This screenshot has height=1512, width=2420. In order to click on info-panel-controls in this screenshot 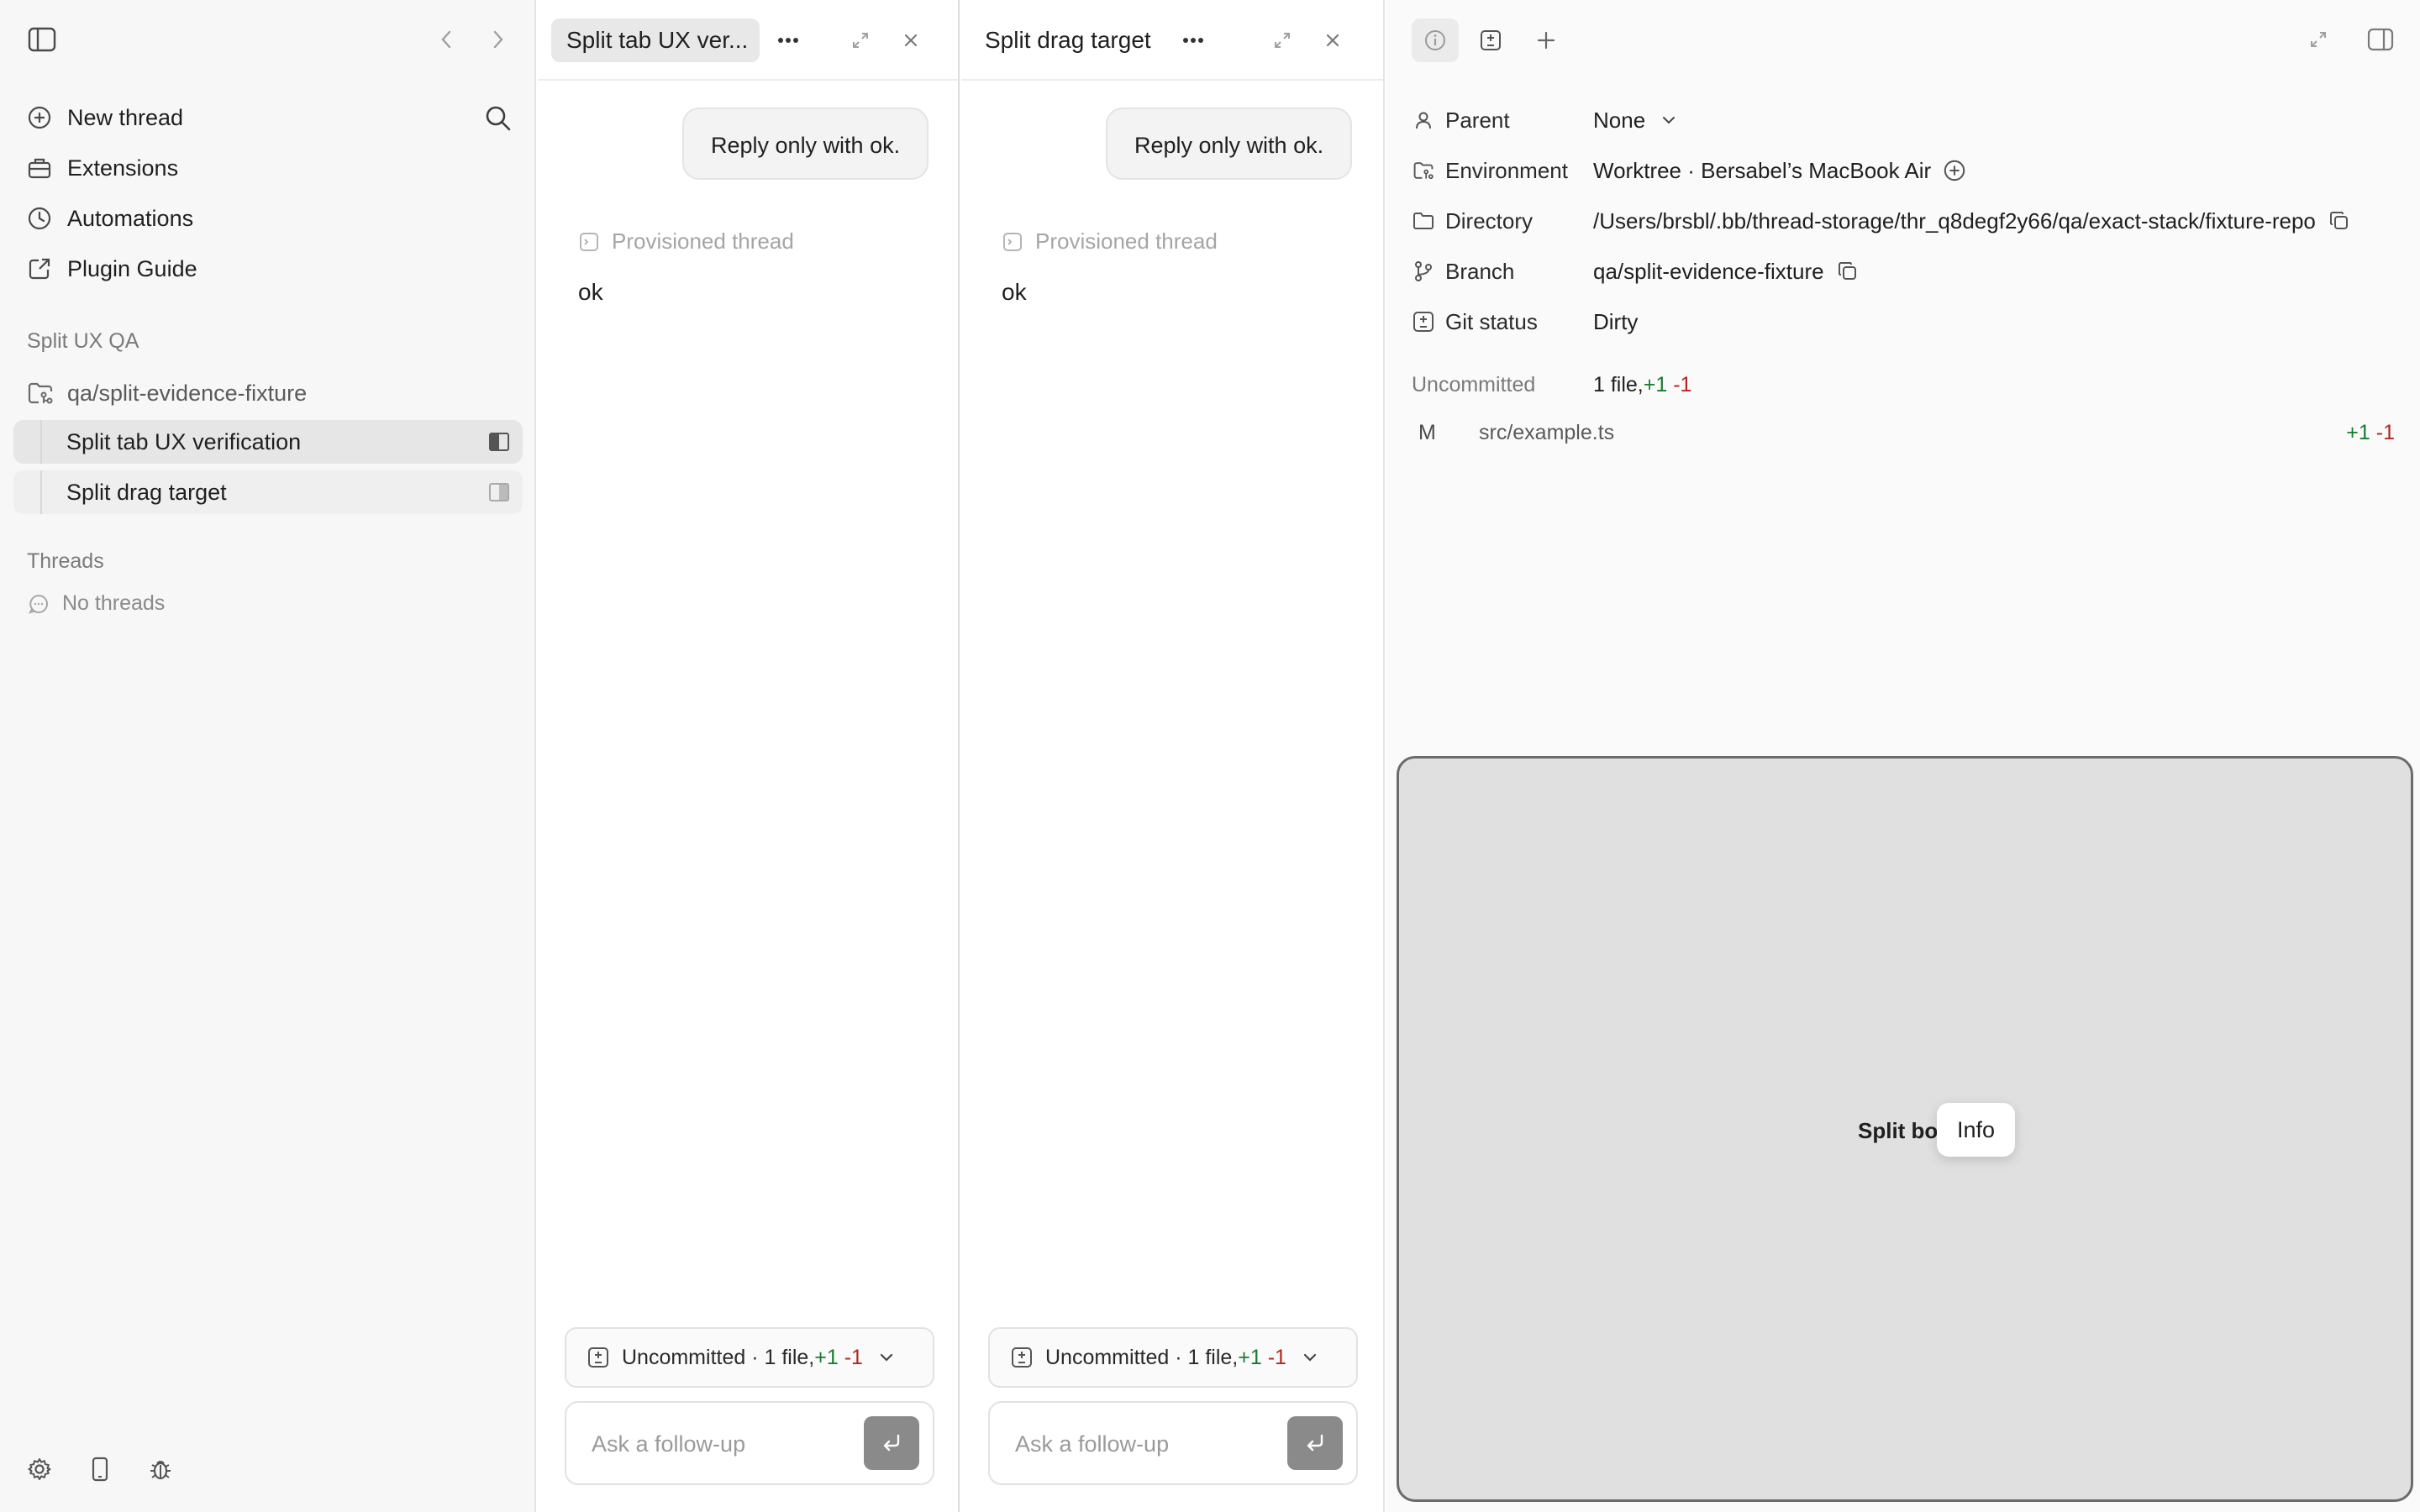, I will do `click(2349, 39)`.